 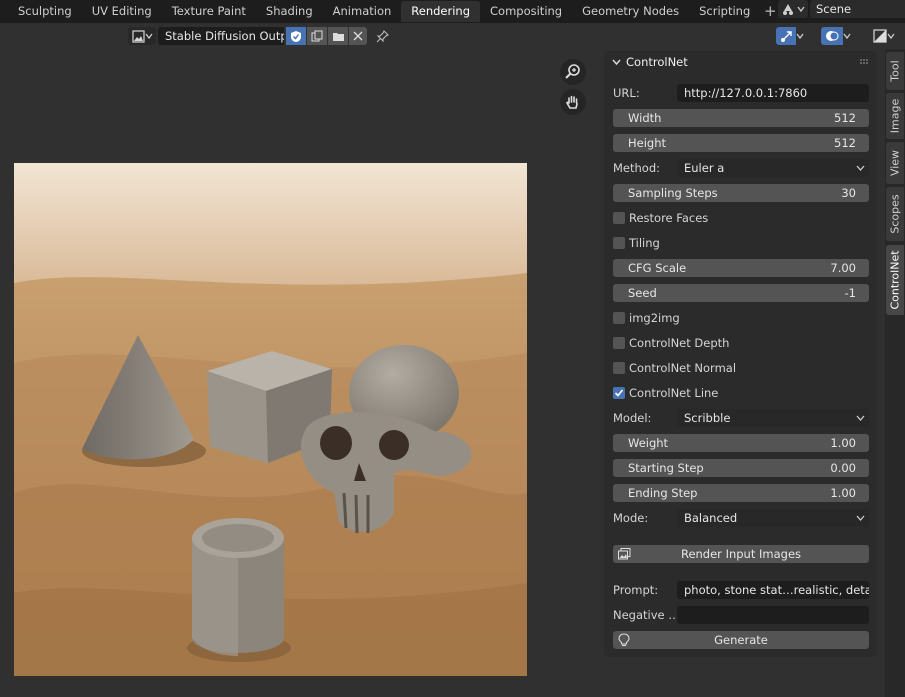 I want to click on tab-image: Image, so click(x=895, y=116).